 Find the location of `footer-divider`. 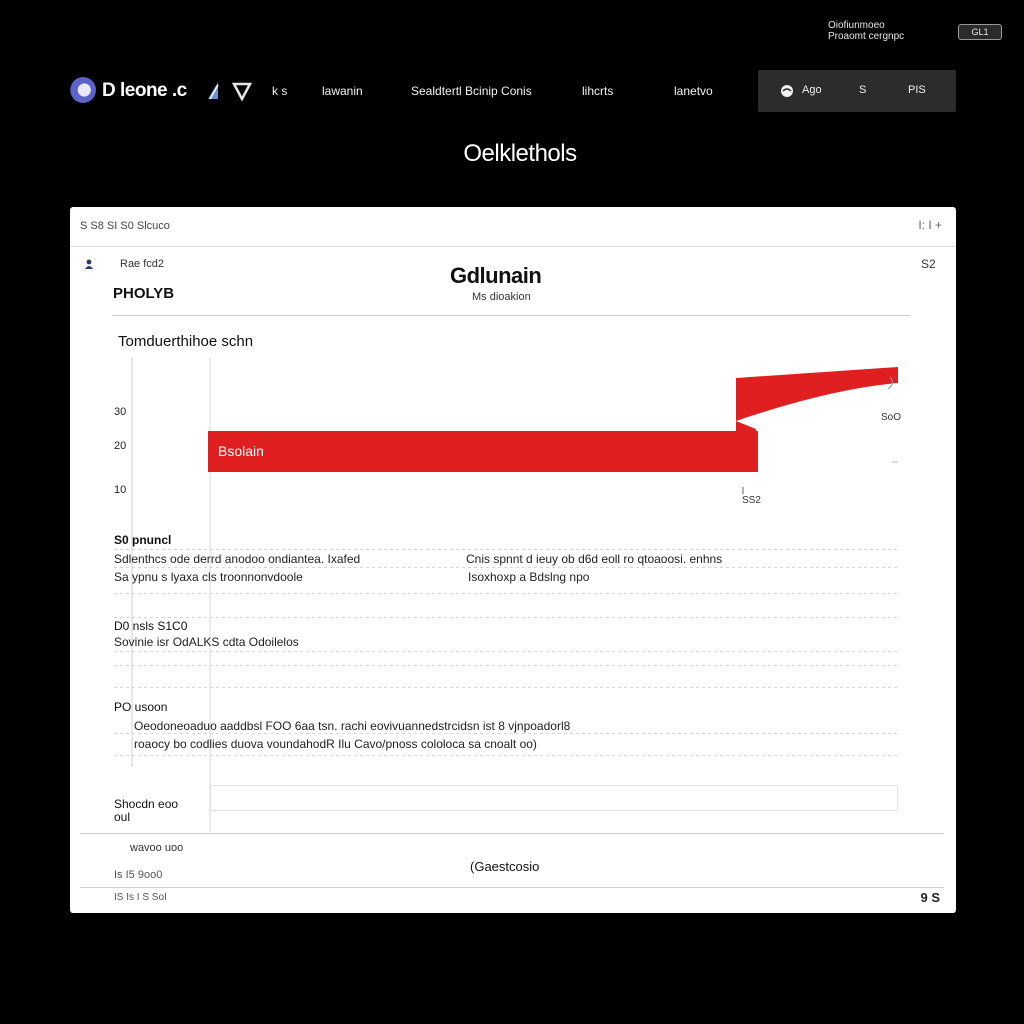

footer-divider is located at coordinates (512, 833).